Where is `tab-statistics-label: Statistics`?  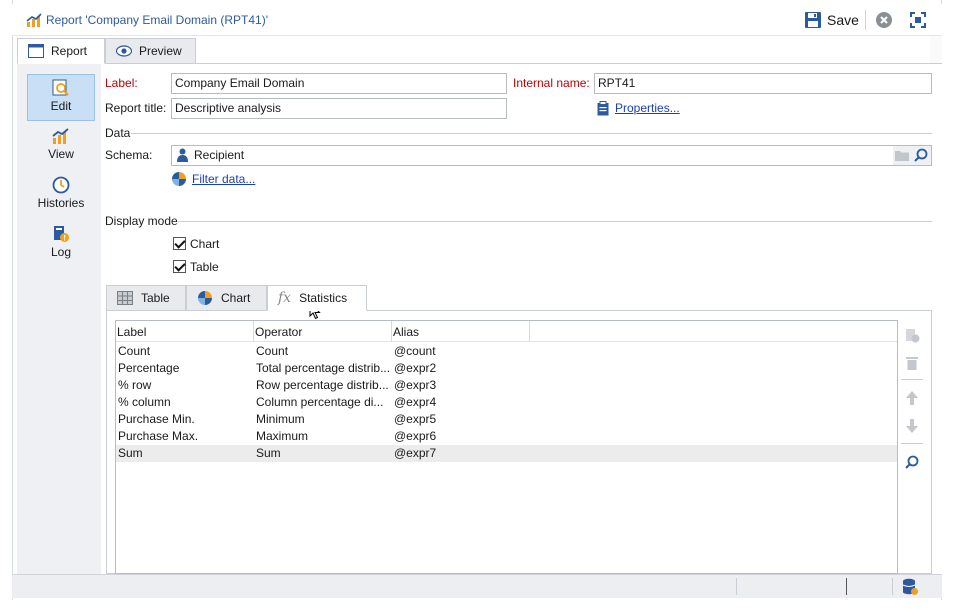 tab-statistics-label: Statistics is located at coordinates (323, 298).